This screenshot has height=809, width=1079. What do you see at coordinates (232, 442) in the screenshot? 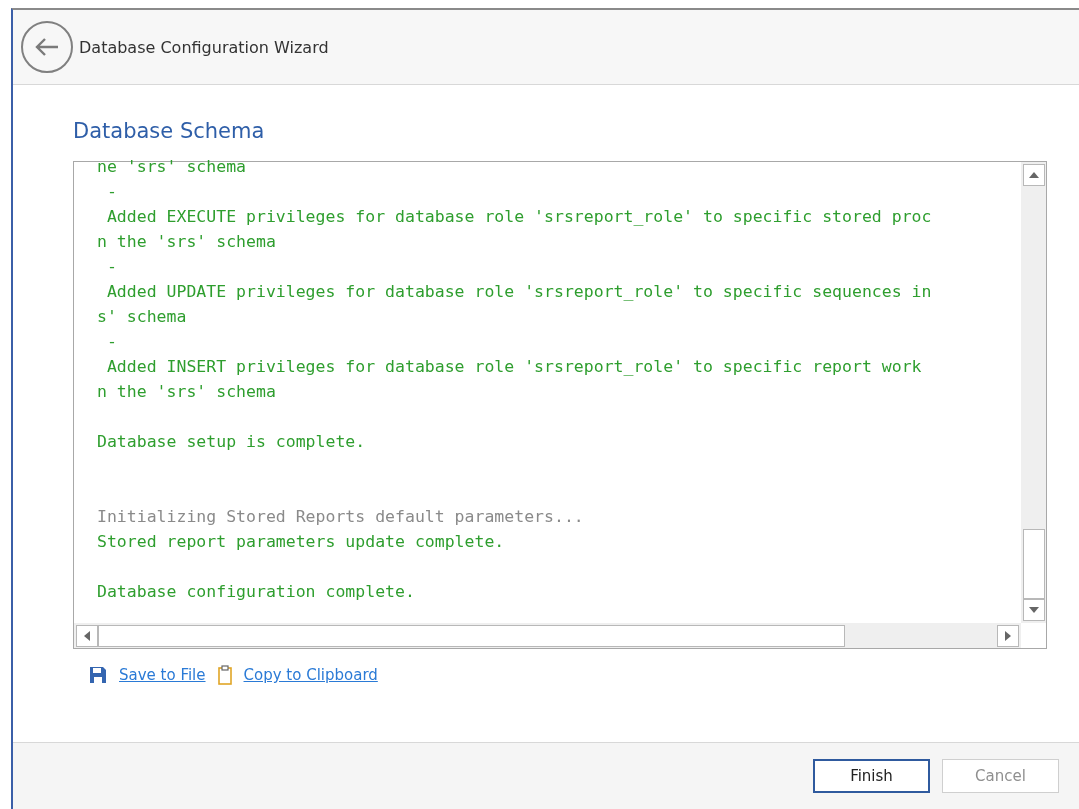
I see `log-line: Database setup is complete.` at bounding box center [232, 442].